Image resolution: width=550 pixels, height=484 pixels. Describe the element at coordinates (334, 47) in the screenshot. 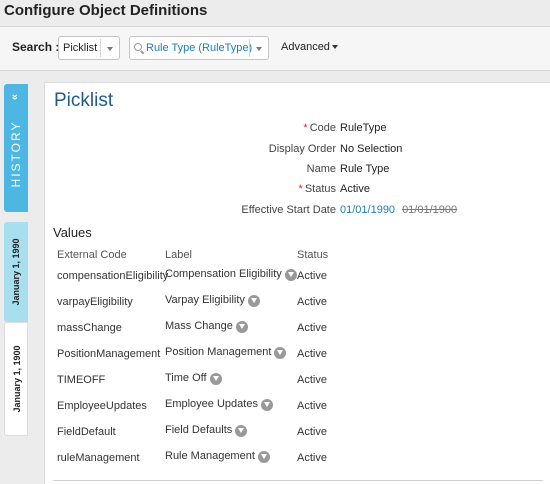

I see `caret-down-icon` at that location.